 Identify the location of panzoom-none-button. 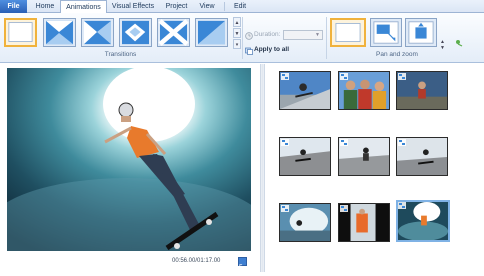
(348, 32).